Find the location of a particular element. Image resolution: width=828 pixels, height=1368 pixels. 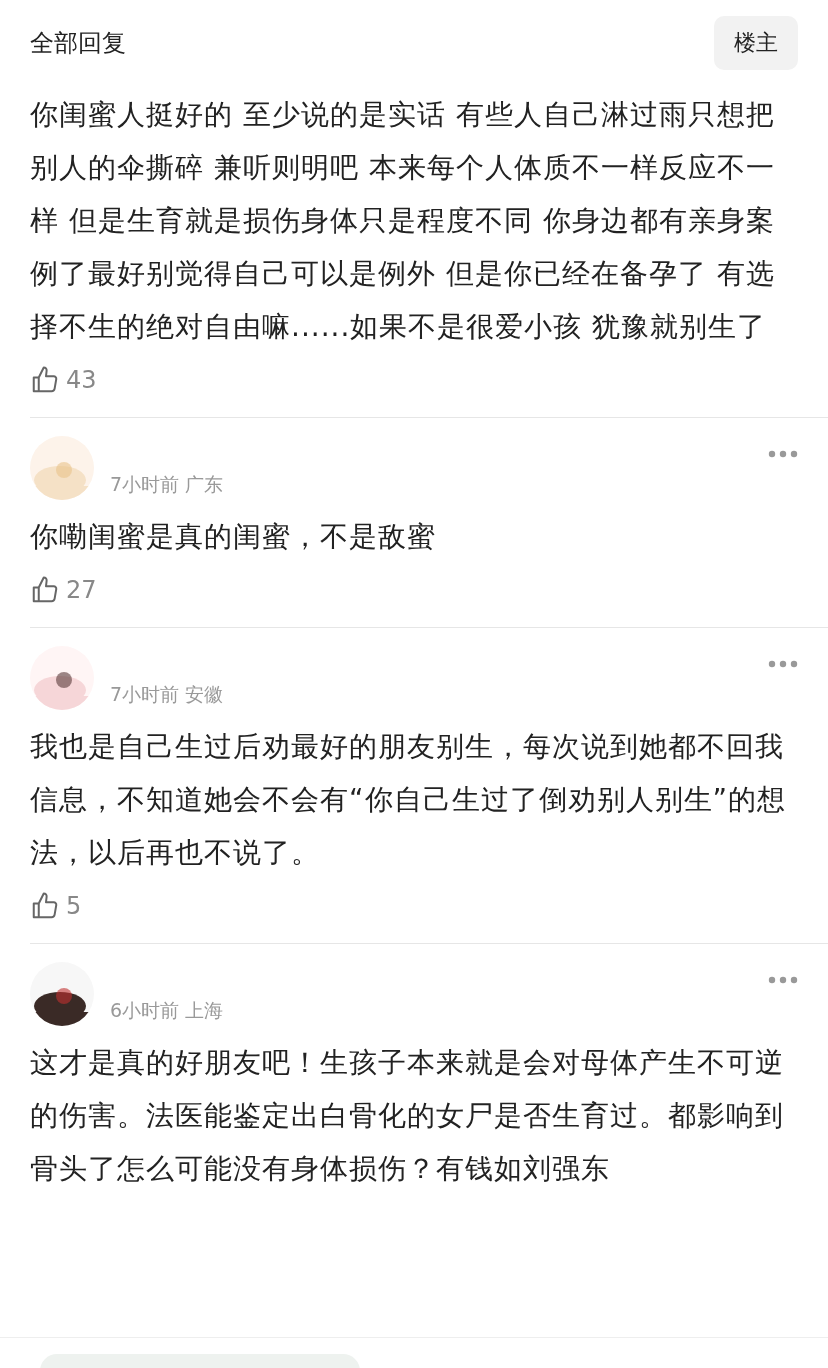

comment-text: 这才是真的好朋友吧！生孩子本来就是会对母体产生不可逆的伤害。法医能鉴定出白骨化的女尸是否生育过。都影响到骨头了怎么可能没有身体损伤？有钱如刘强东 is located at coordinates (407, 1116).